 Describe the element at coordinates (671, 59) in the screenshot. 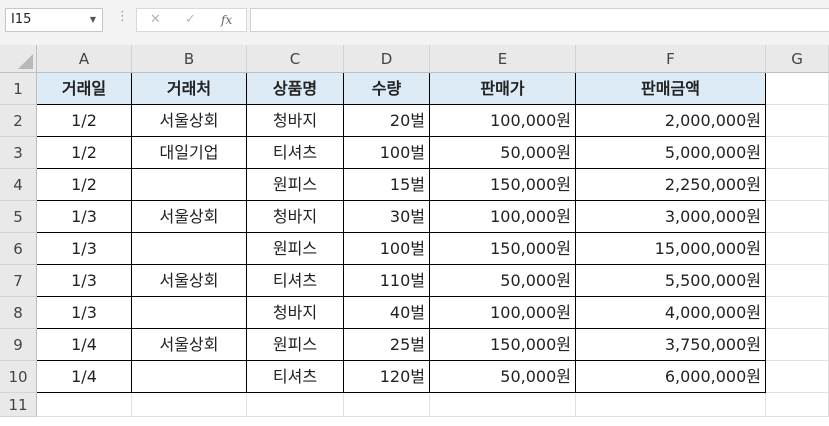

I see `column-header-f: F` at that location.